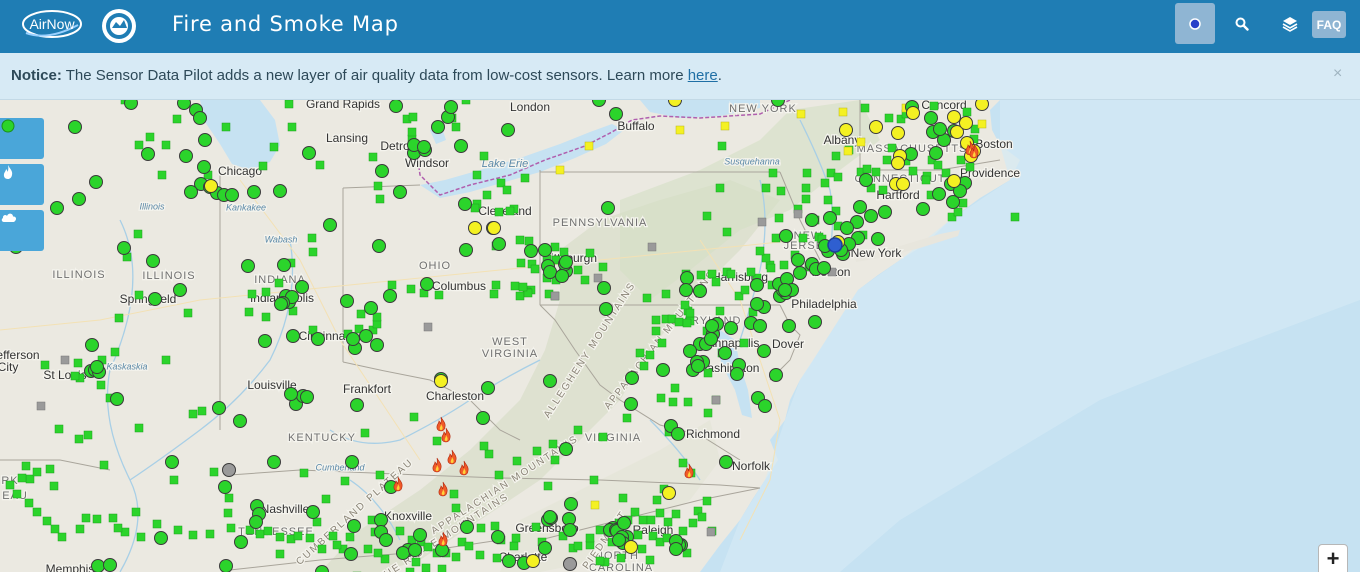 Image resolution: width=1360 pixels, height=572 pixels. What do you see at coordinates (1337, 74) in the screenshot?
I see `close-icon: ×` at bounding box center [1337, 74].